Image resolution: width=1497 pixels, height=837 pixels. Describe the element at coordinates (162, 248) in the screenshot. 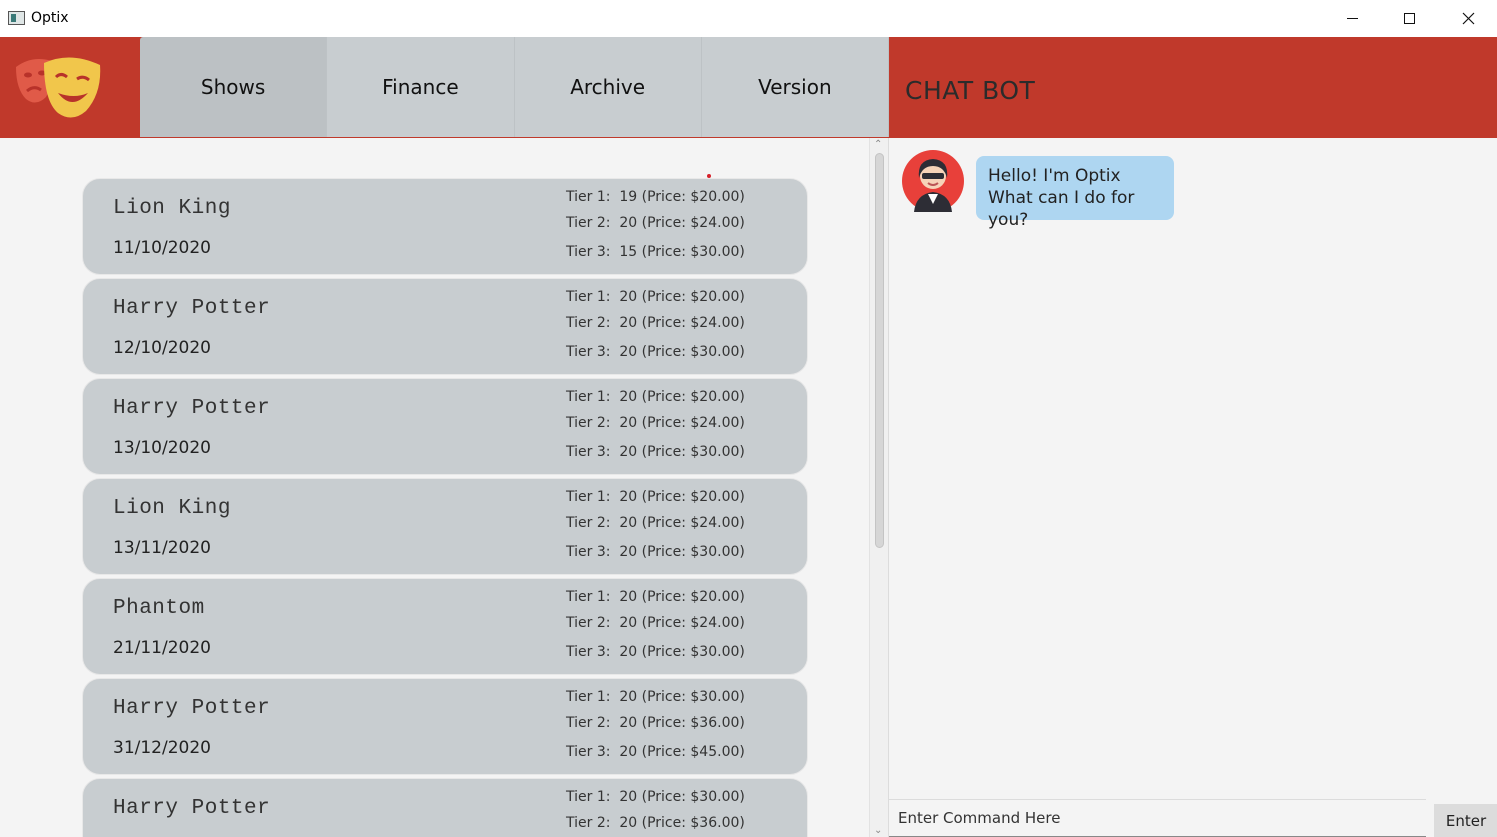

I see `show-date: 11/10/2020` at that location.